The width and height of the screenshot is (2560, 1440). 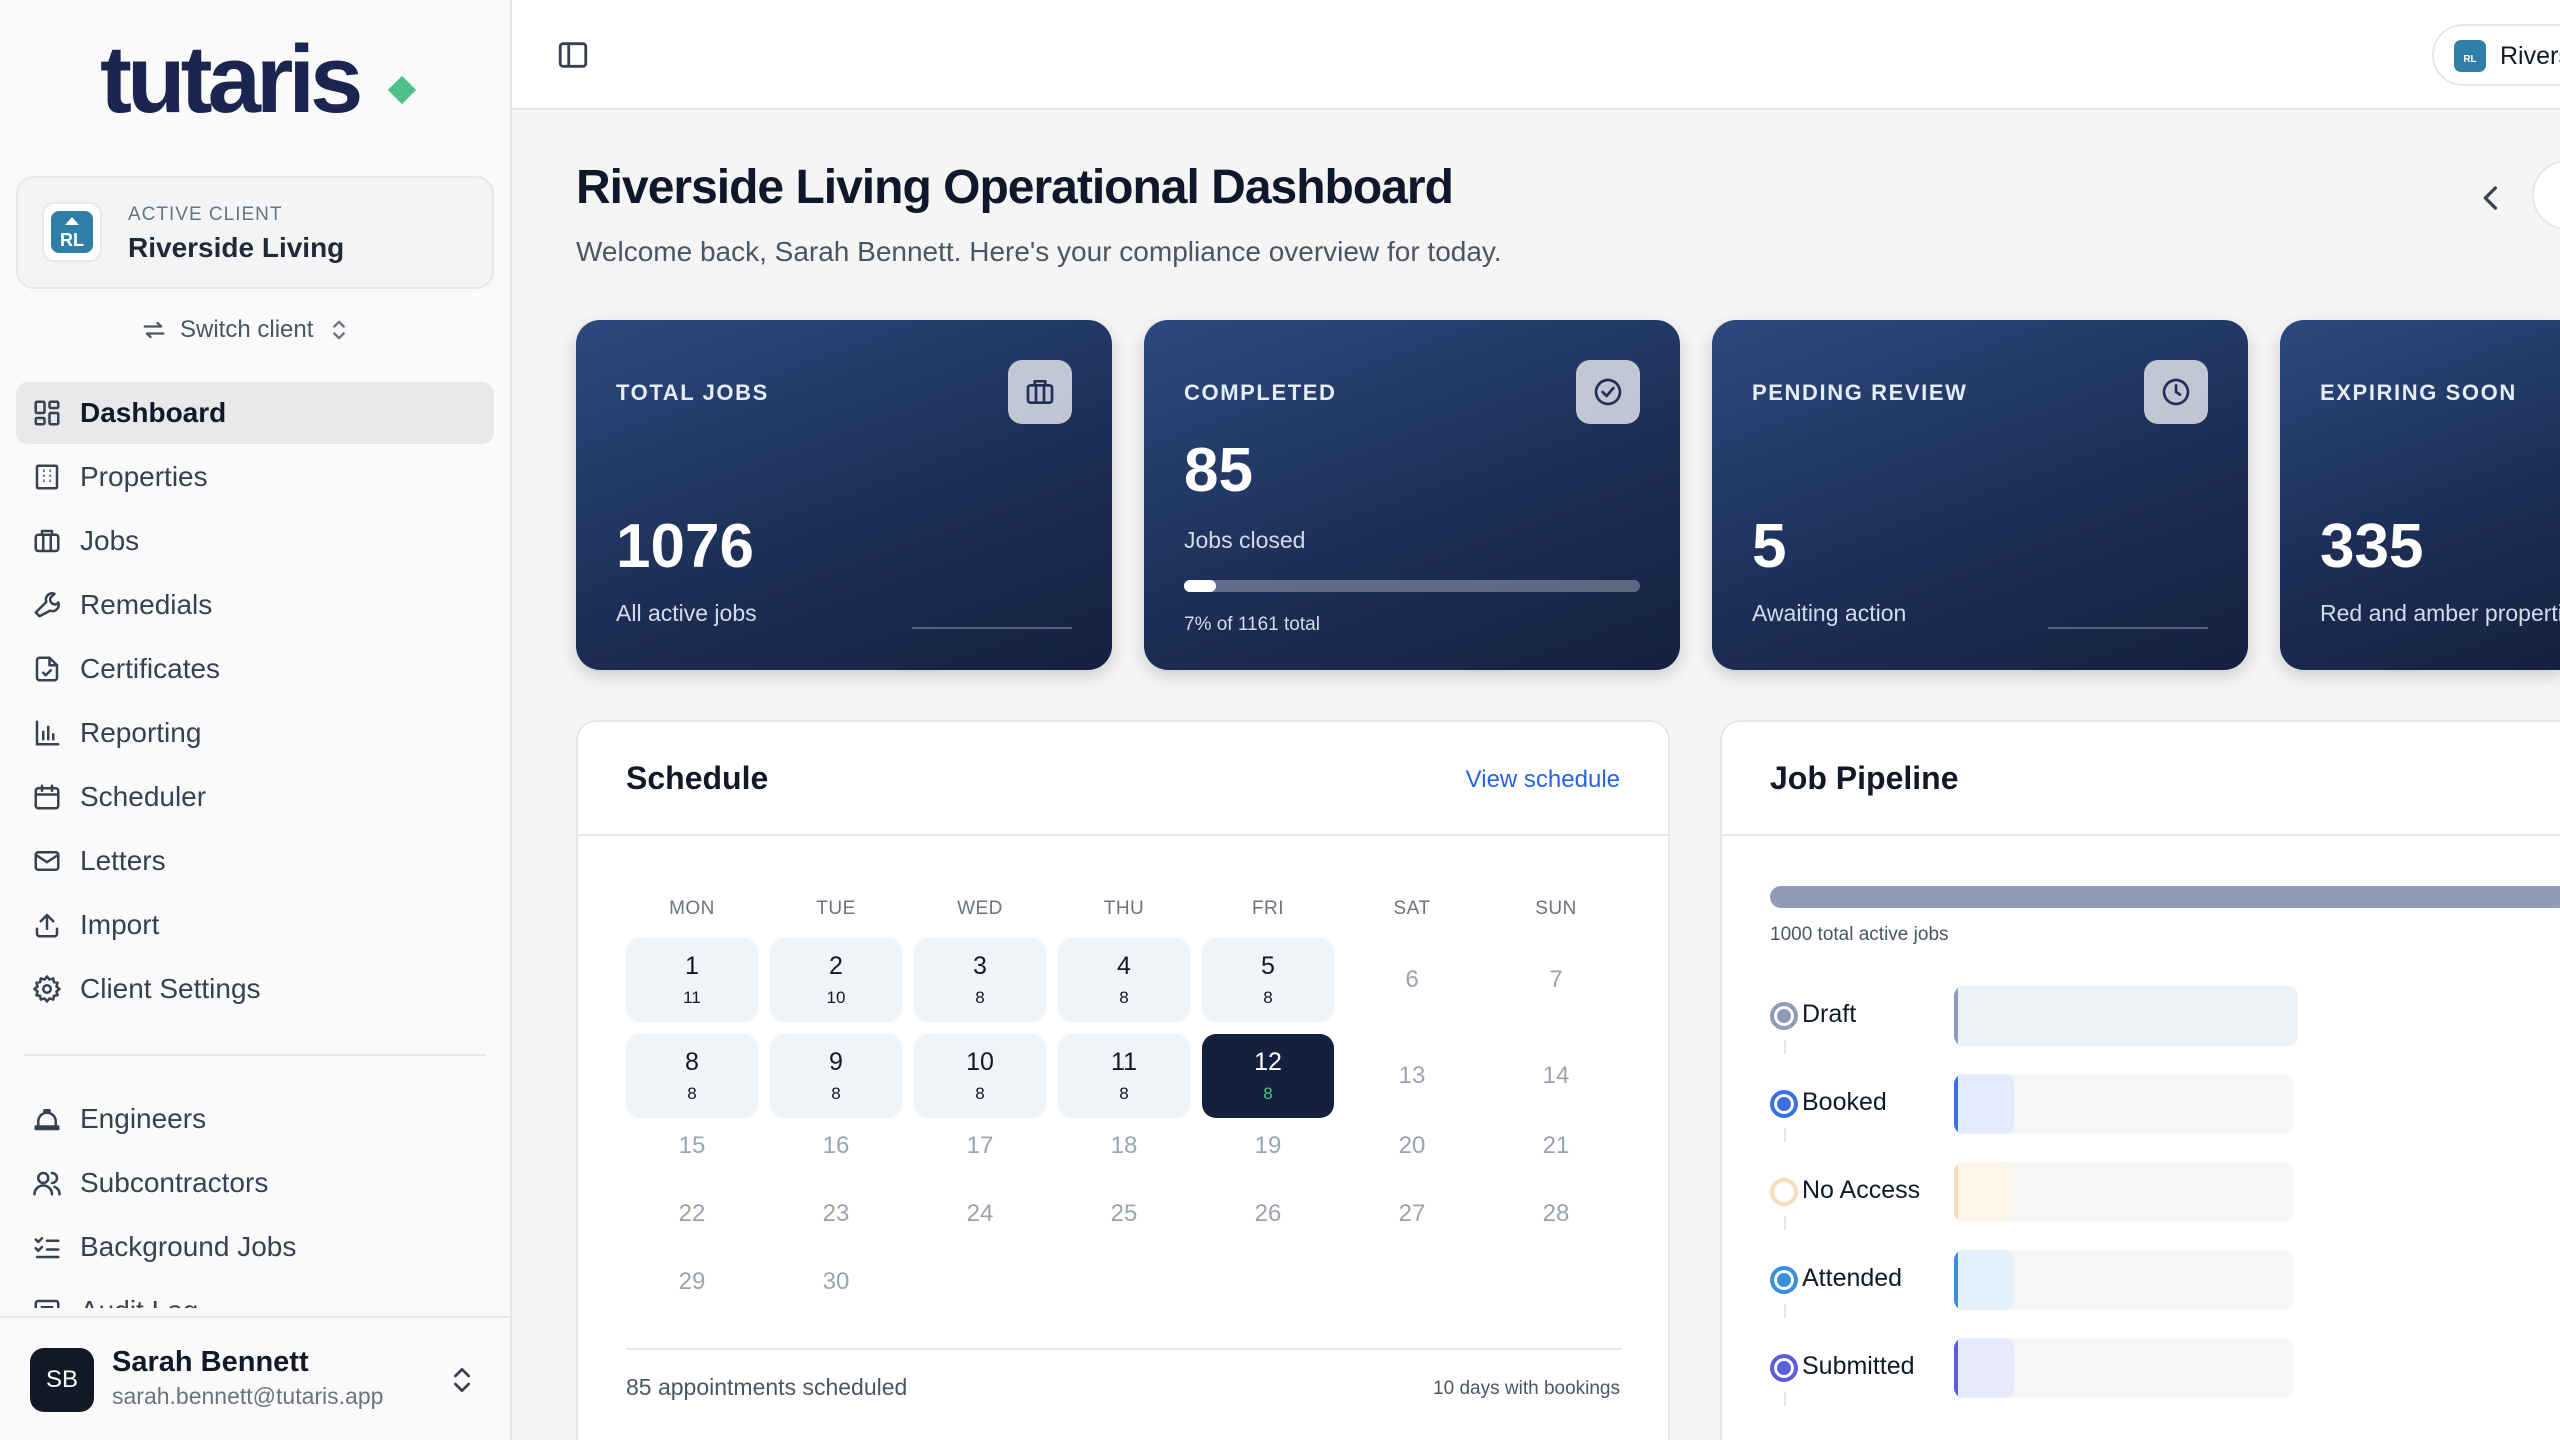 What do you see at coordinates (255, 413) in the screenshot?
I see `nav-item-dashboard: Dashboard` at bounding box center [255, 413].